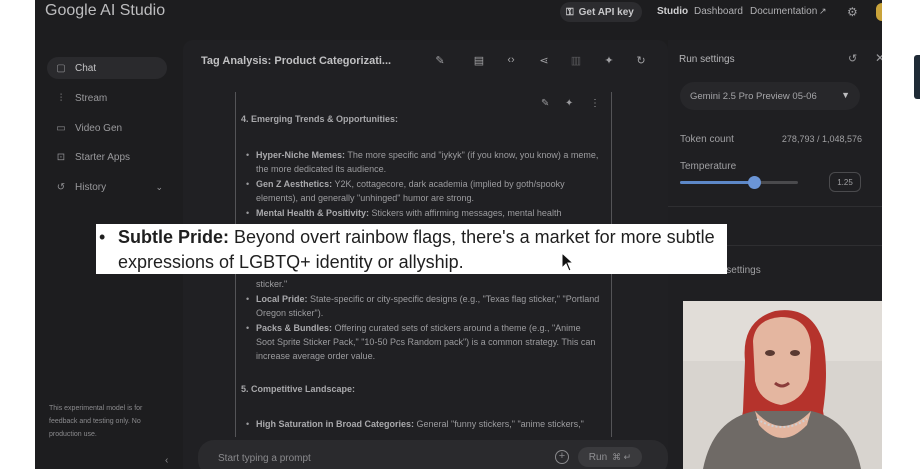  What do you see at coordinates (775, 206) in the screenshot?
I see `divider` at bounding box center [775, 206].